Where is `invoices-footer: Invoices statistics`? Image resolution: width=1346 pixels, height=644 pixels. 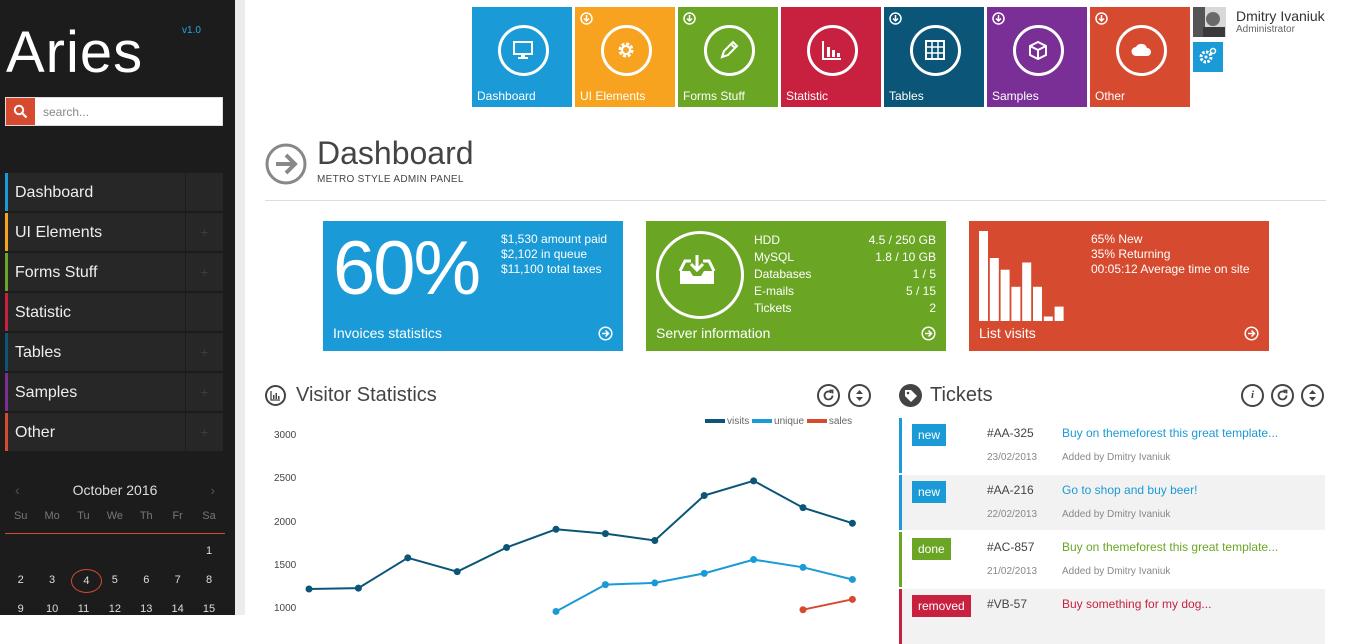
invoices-footer: Invoices statistics is located at coordinates (387, 333).